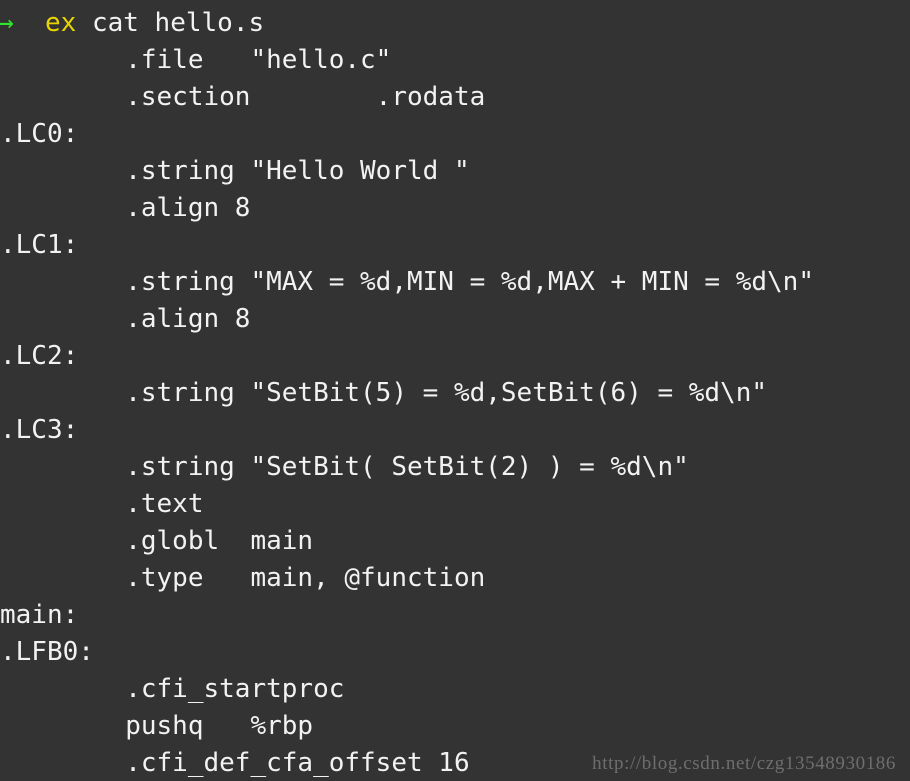 The width and height of the screenshot is (910, 781). I want to click on output-line: pushq %rbp, so click(455, 726).